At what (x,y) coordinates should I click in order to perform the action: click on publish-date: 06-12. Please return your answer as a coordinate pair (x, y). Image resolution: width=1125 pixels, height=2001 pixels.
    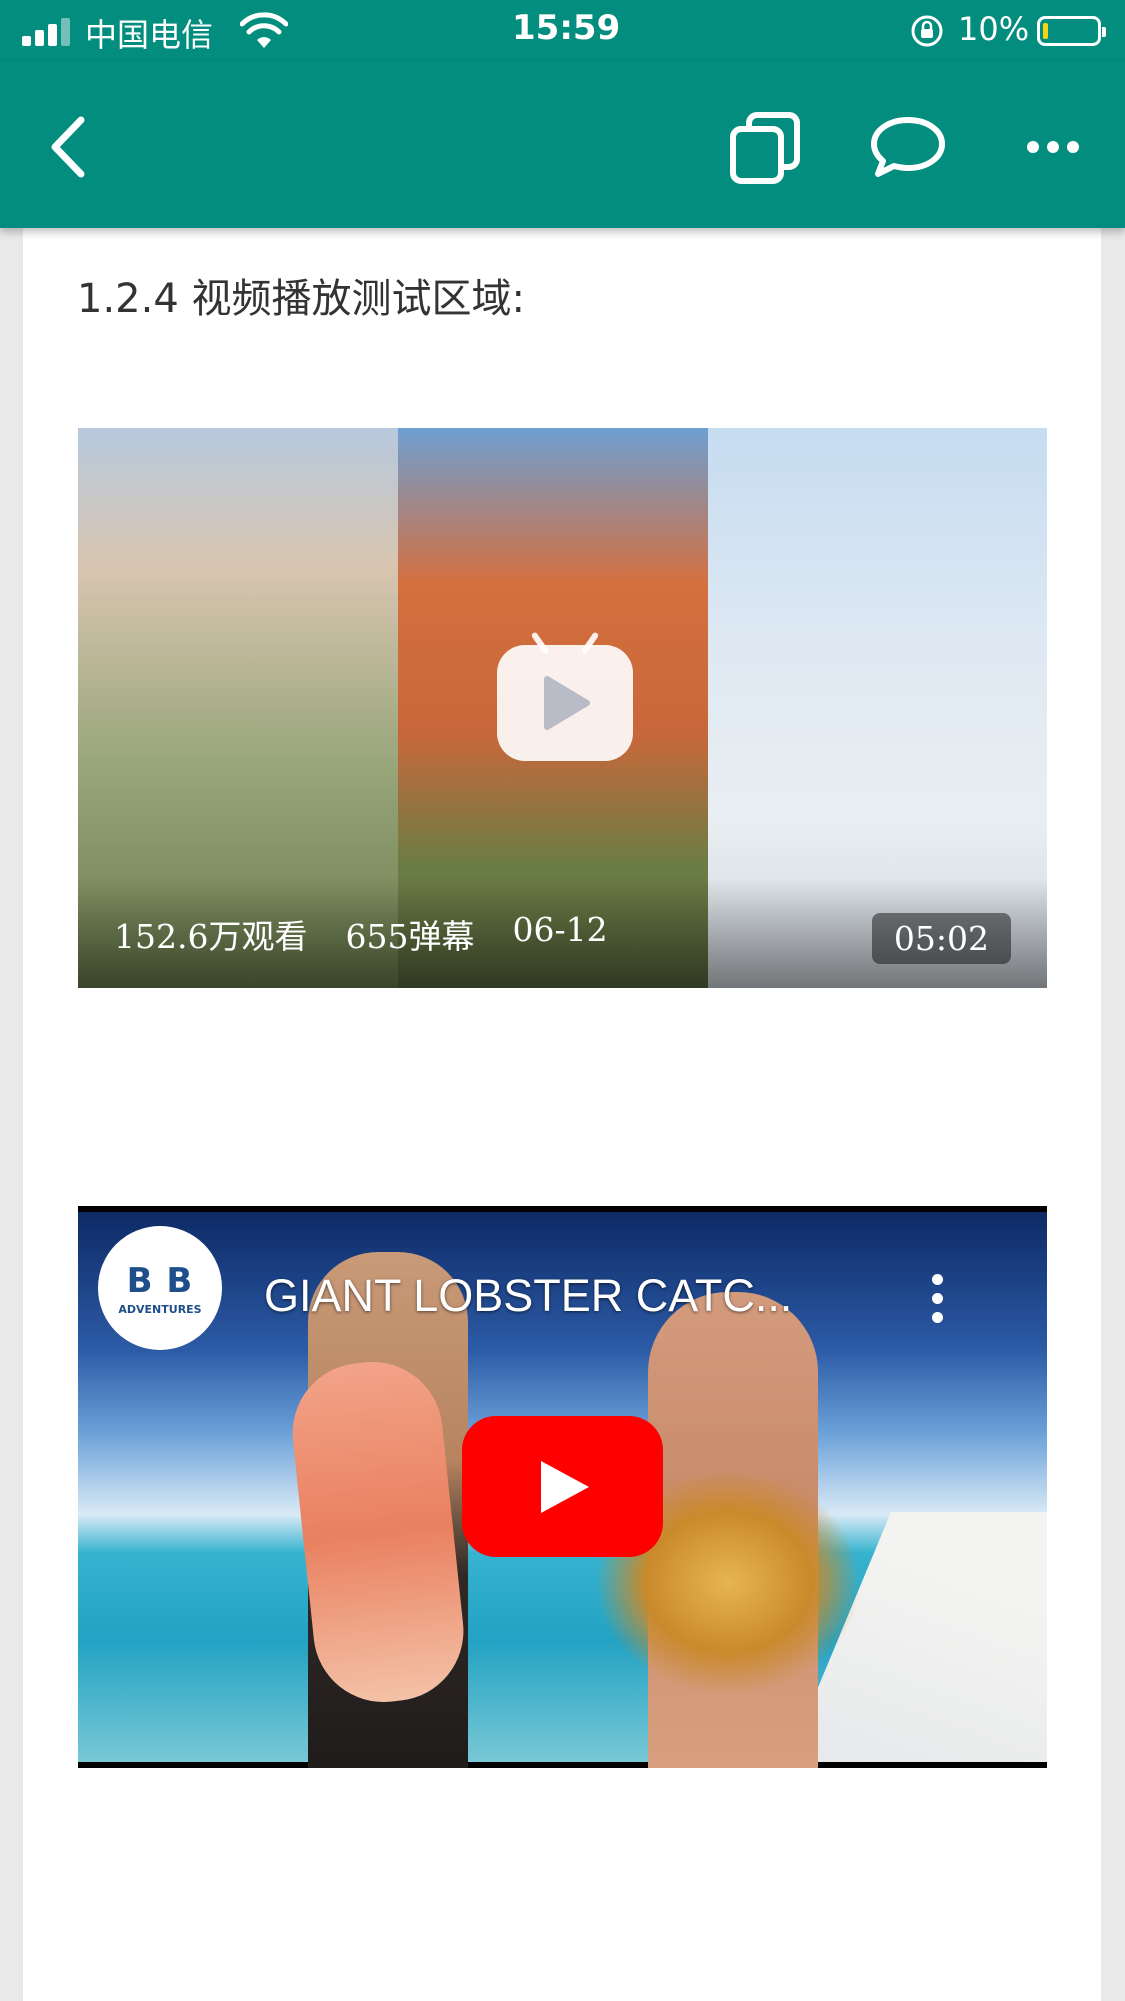
    Looking at the image, I should click on (560, 929).